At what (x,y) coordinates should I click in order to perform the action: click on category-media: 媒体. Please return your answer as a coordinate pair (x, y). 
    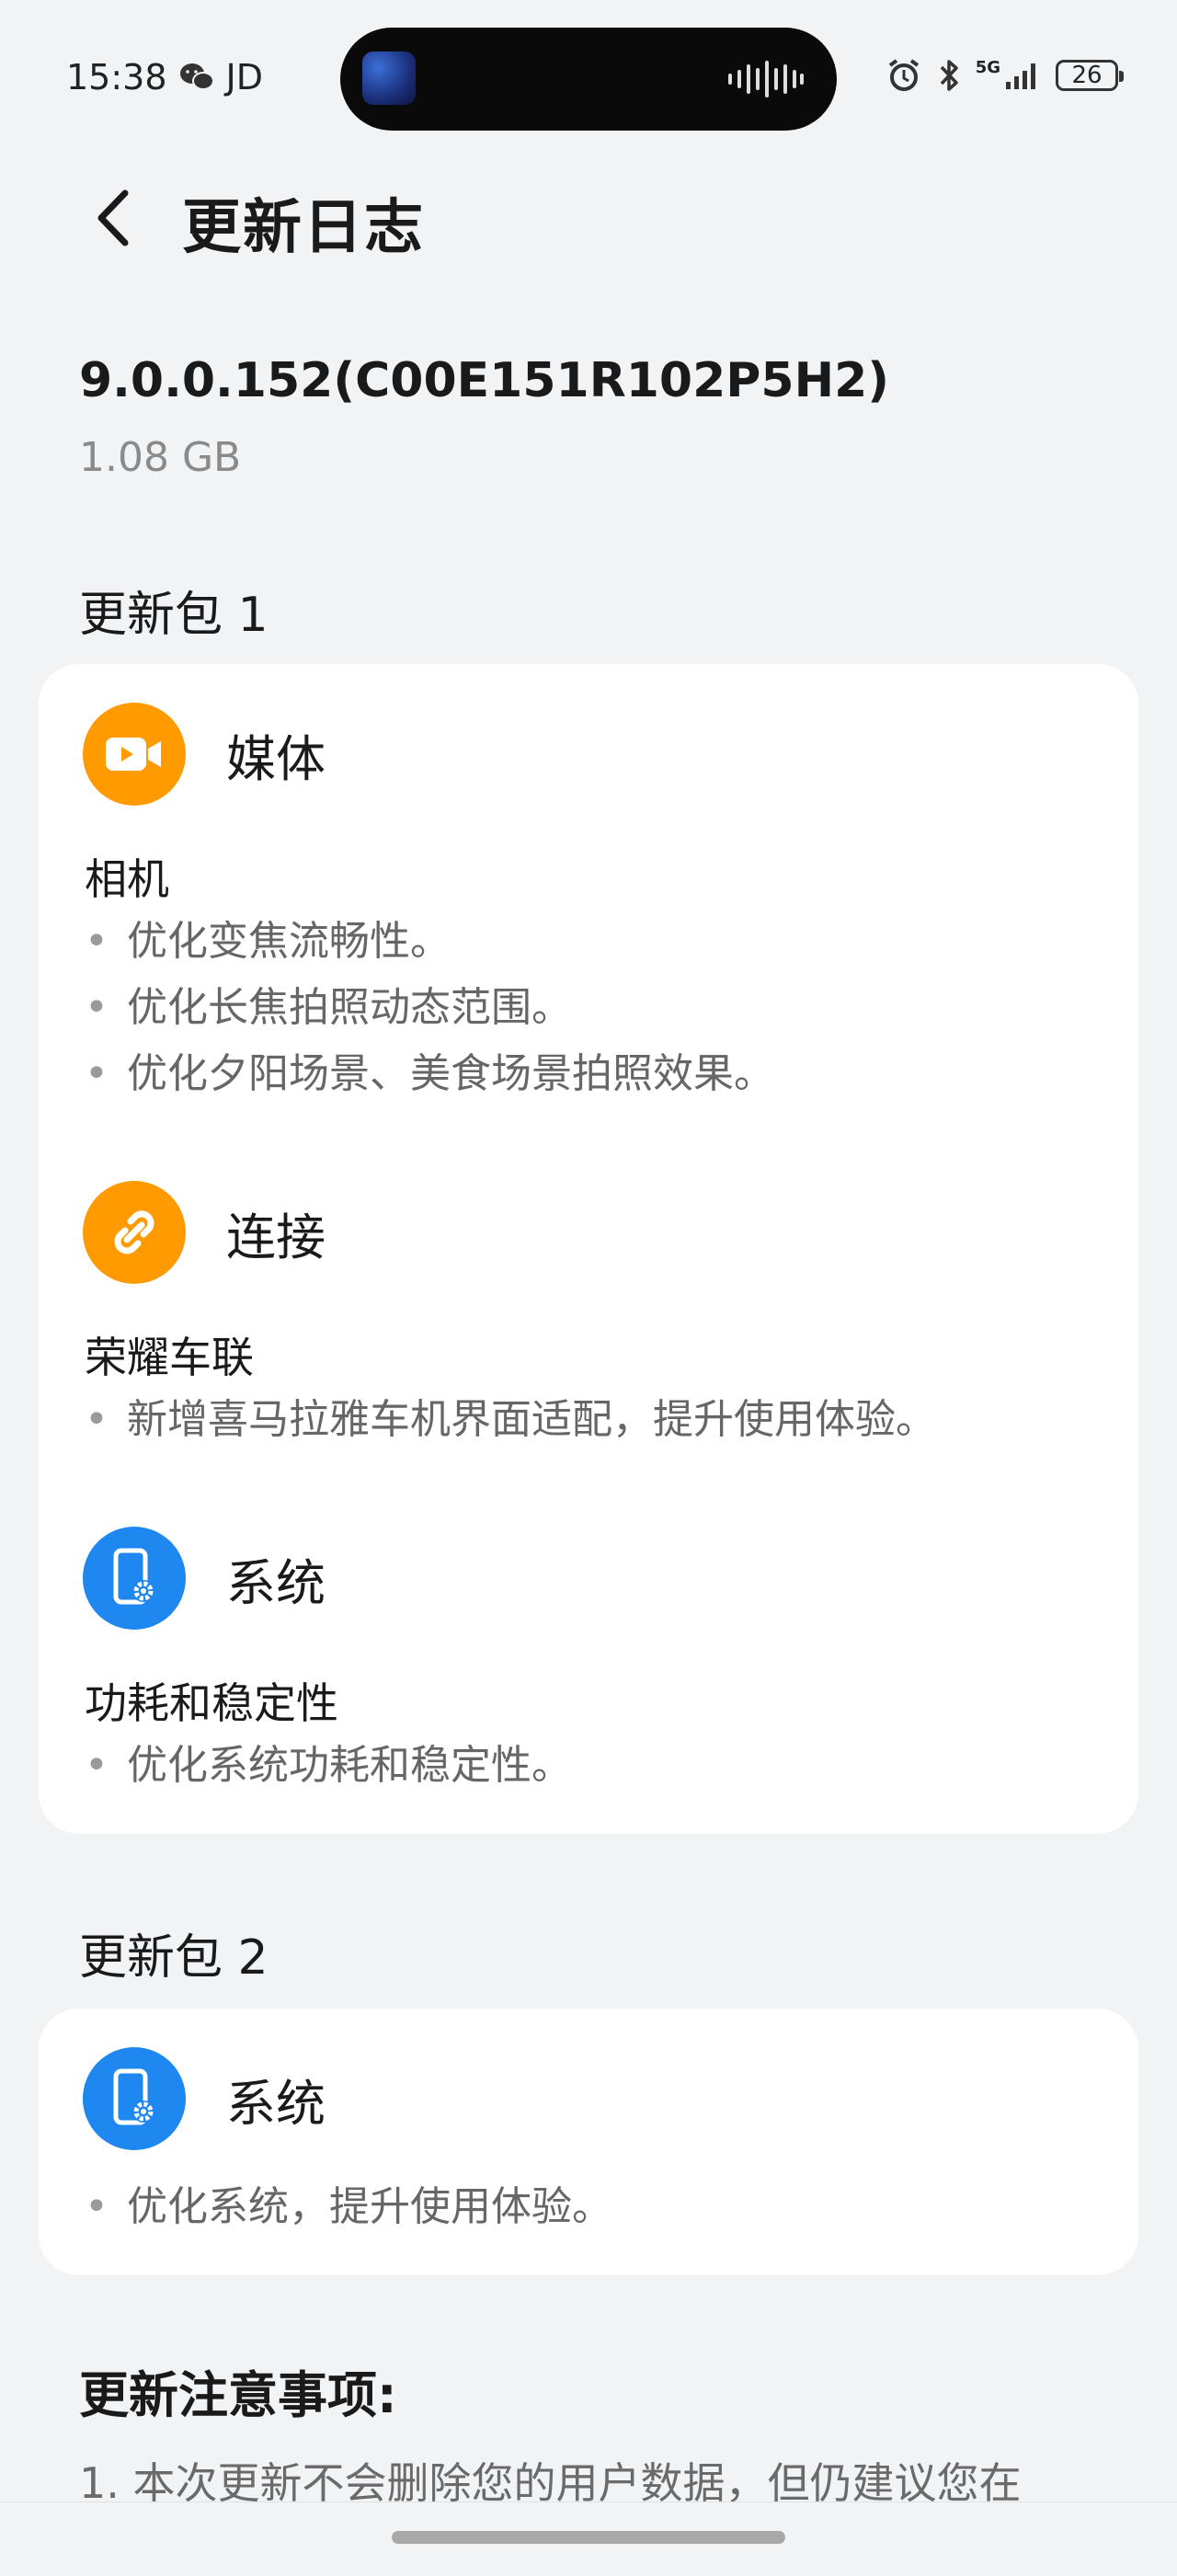
    Looking at the image, I should click on (204, 755).